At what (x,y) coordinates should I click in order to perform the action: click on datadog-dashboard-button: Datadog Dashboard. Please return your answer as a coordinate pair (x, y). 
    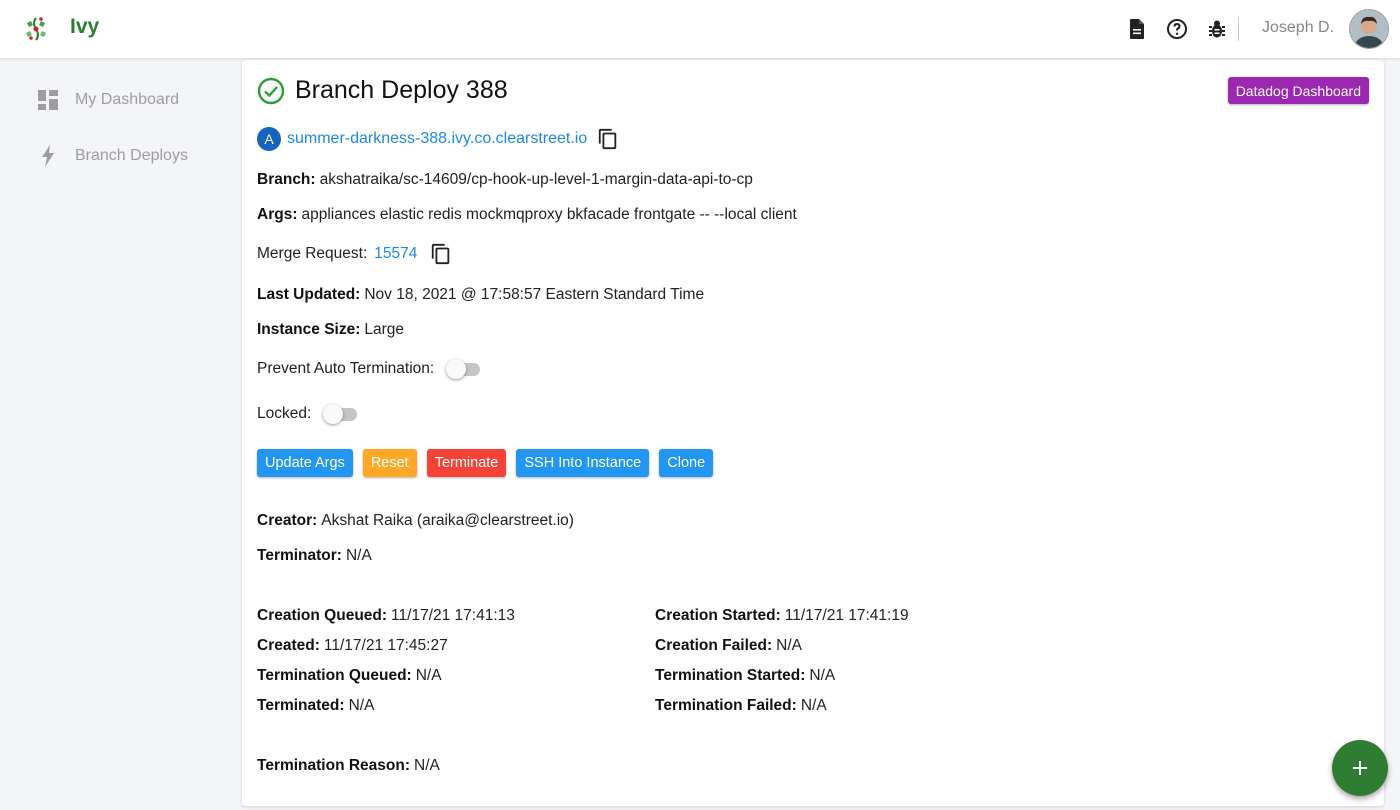
    Looking at the image, I should click on (1298, 90).